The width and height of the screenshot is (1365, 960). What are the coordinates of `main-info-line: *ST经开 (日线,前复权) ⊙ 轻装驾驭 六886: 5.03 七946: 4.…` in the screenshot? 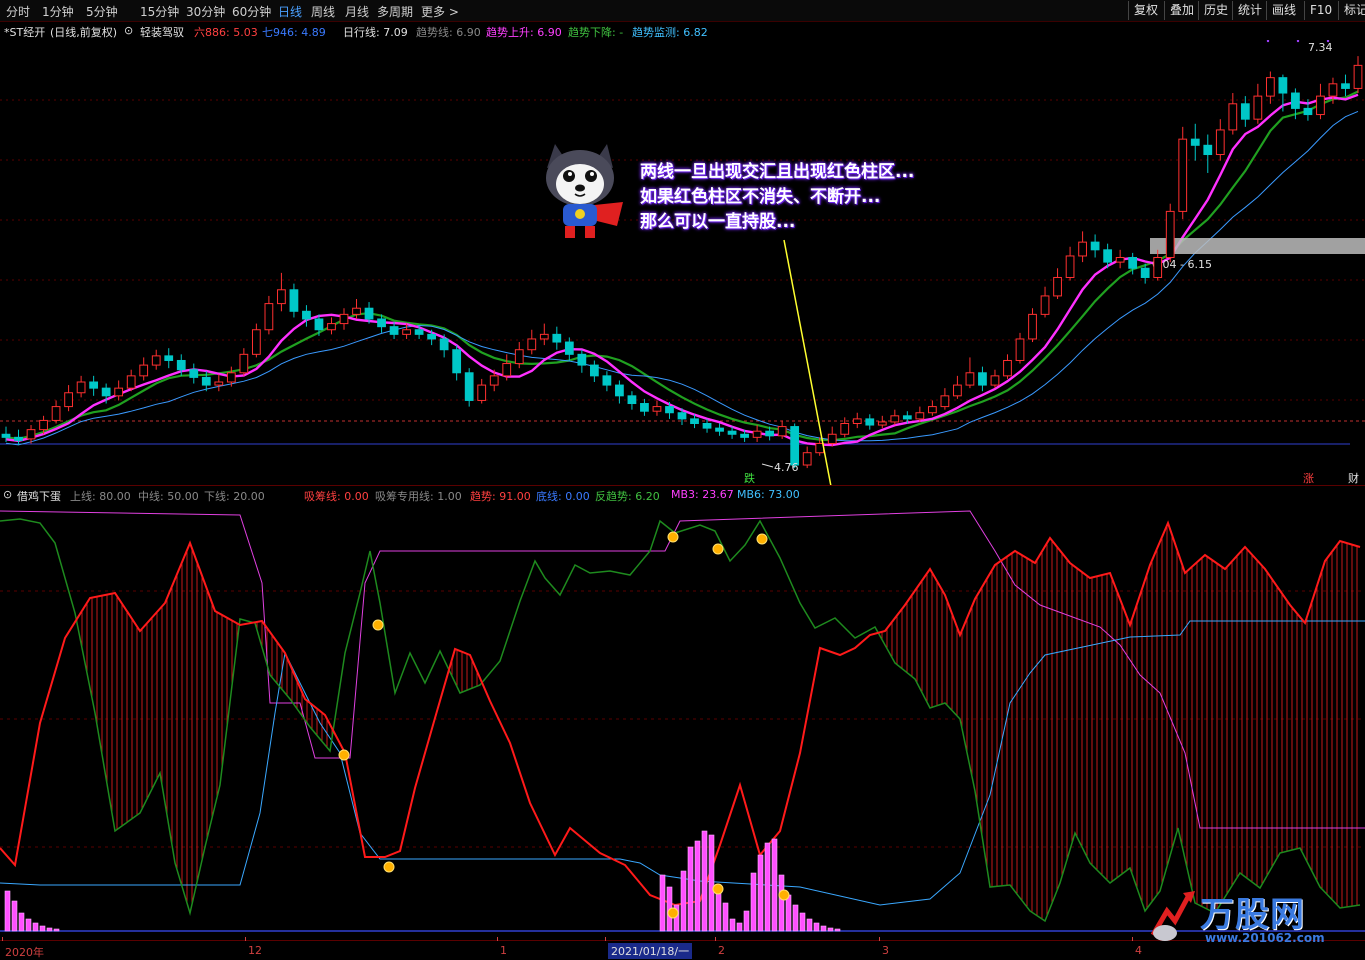 It's located at (682, 31).